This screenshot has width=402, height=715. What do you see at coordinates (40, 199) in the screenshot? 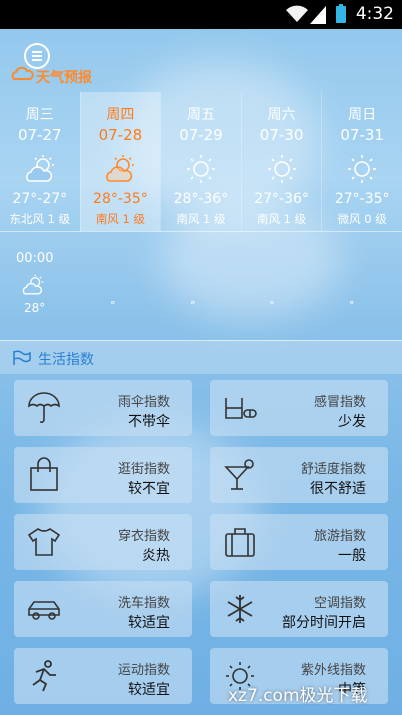
I see `forecast-temp: 27°-27°` at bounding box center [40, 199].